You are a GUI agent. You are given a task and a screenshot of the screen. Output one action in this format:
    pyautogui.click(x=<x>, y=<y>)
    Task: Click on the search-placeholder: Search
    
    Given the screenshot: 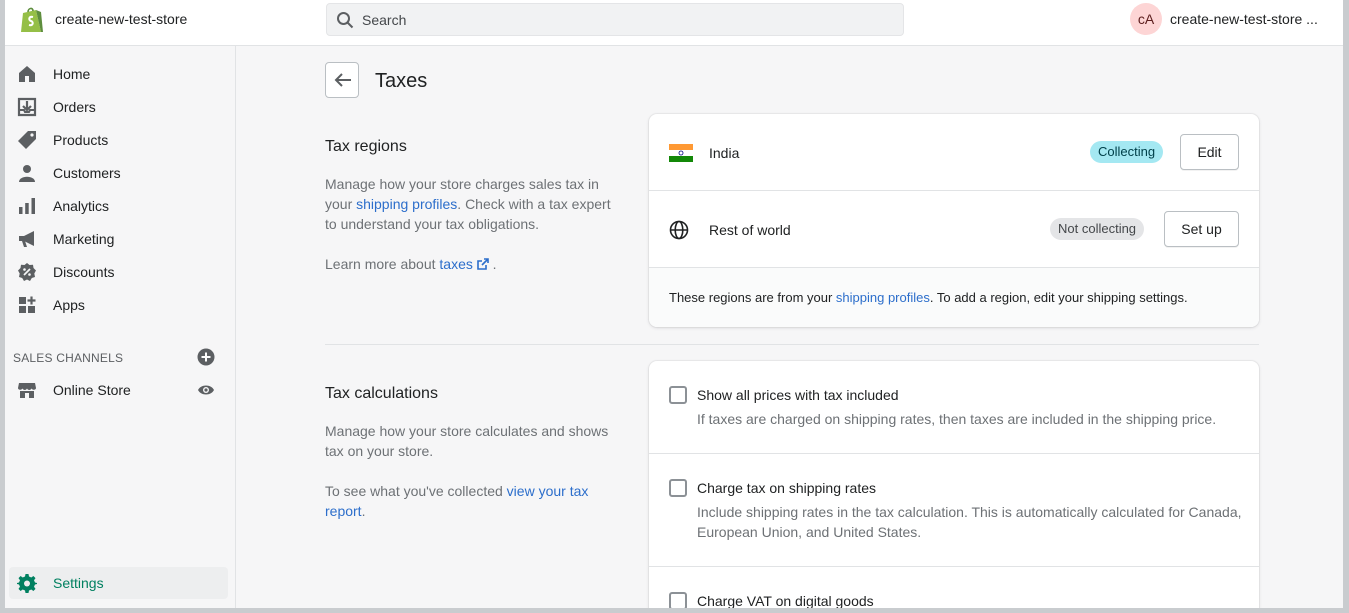 What is the action you would take?
    pyautogui.click(x=384, y=20)
    